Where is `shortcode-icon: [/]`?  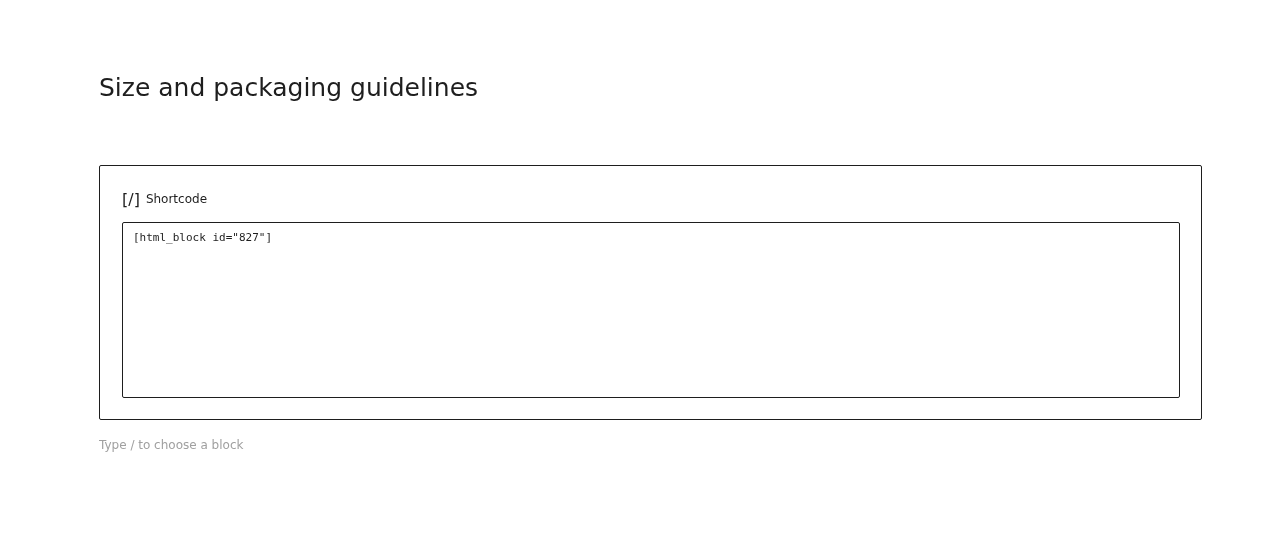
shortcode-icon: [/] is located at coordinates (131, 199).